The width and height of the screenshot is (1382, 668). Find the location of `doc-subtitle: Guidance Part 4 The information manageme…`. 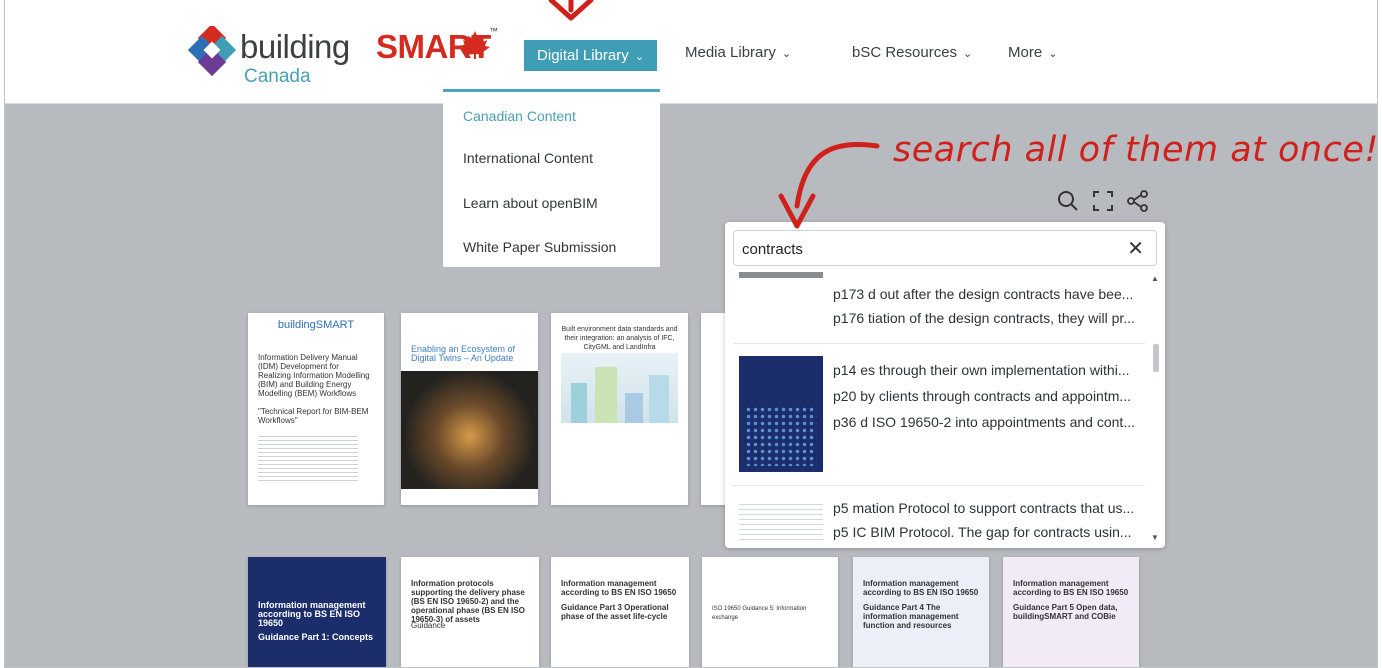

doc-subtitle: Guidance Part 4 The information manageme… is located at coordinates (911, 616).